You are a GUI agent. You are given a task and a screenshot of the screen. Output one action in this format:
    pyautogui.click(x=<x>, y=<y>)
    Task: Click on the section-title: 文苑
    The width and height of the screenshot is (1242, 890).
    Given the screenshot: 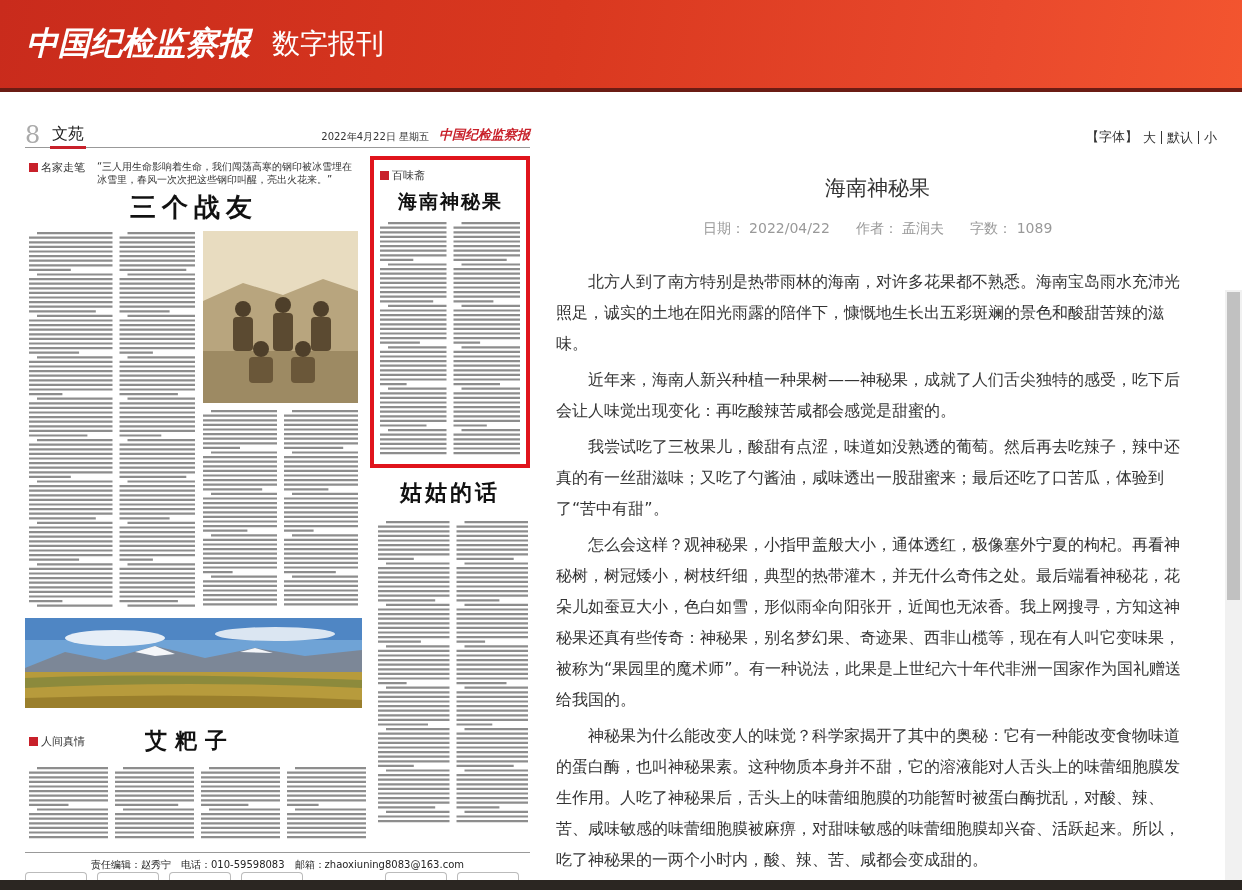 What is the action you would take?
    pyautogui.click(x=68, y=136)
    